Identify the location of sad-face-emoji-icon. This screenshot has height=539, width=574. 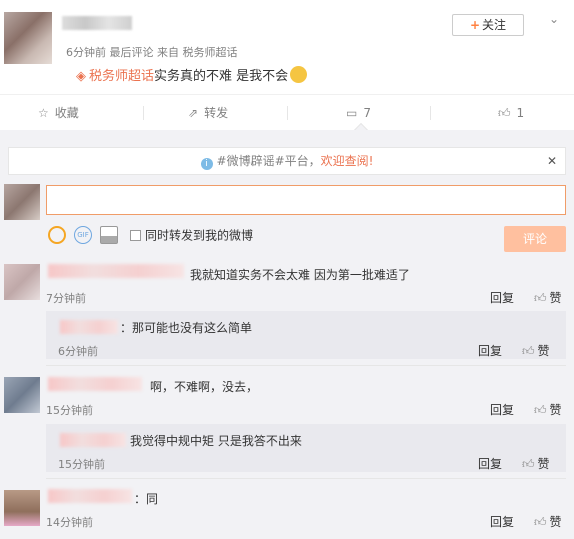
(299, 74).